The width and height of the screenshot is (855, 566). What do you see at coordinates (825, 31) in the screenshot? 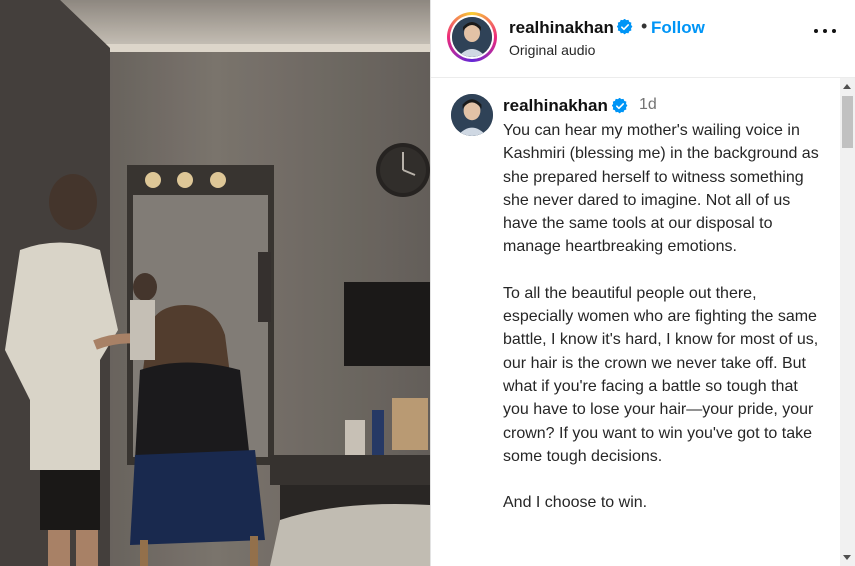
I see `more-options-icon` at bounding box center [825, 31].